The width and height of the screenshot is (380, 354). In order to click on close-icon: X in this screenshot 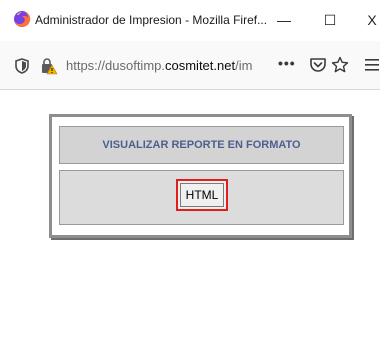, I will do `click(372, 20)`.